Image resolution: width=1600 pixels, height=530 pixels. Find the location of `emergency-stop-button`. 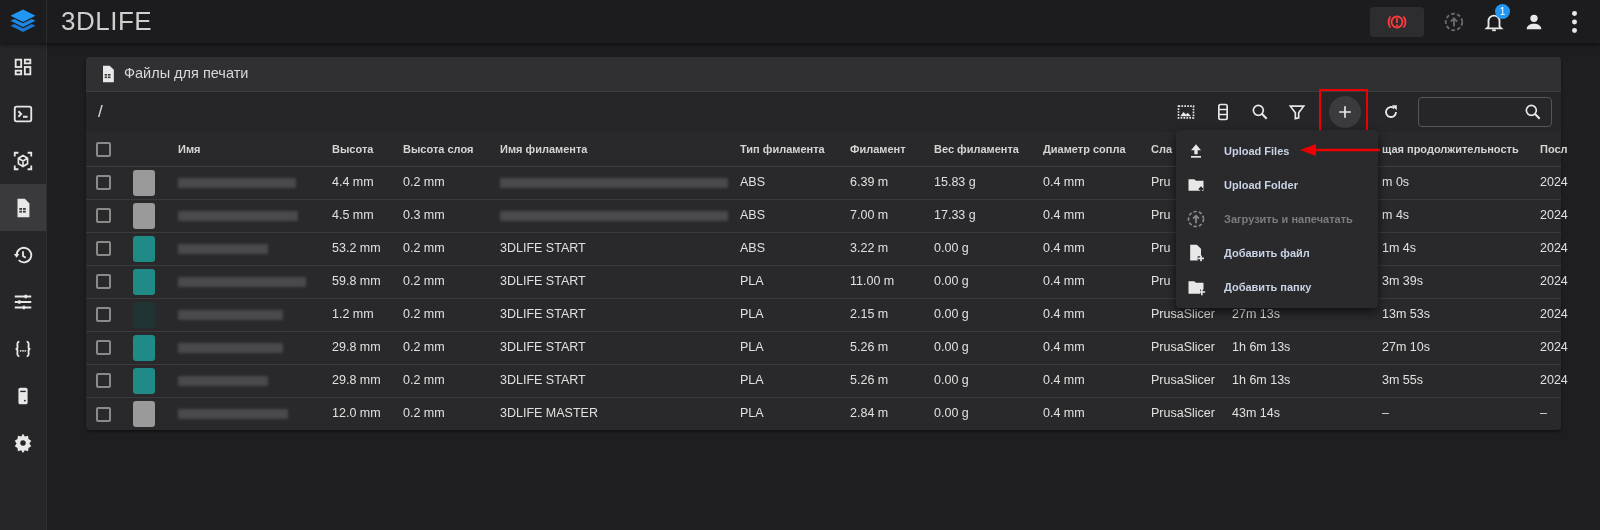

emergency-stop-button is located at coordinates (1397, 21).